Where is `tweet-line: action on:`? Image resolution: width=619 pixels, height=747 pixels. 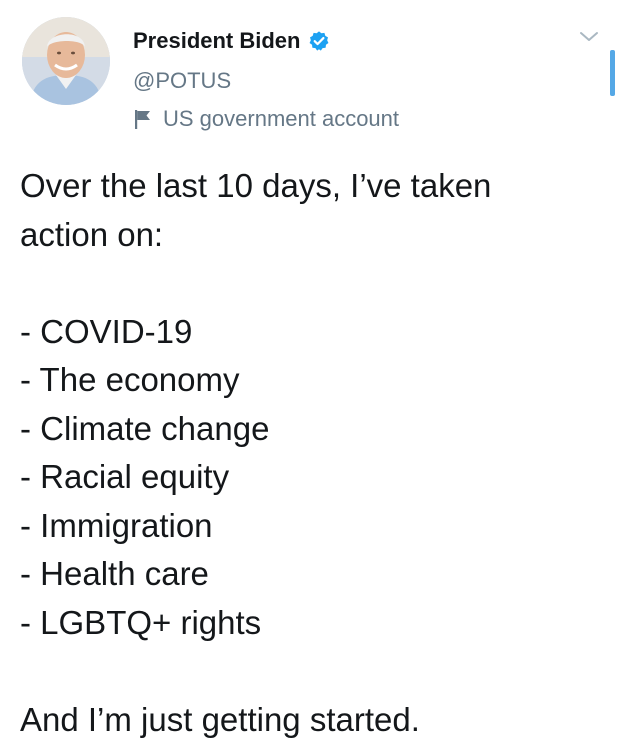
tweet-line: action on: is located at coordinates (92, 234).